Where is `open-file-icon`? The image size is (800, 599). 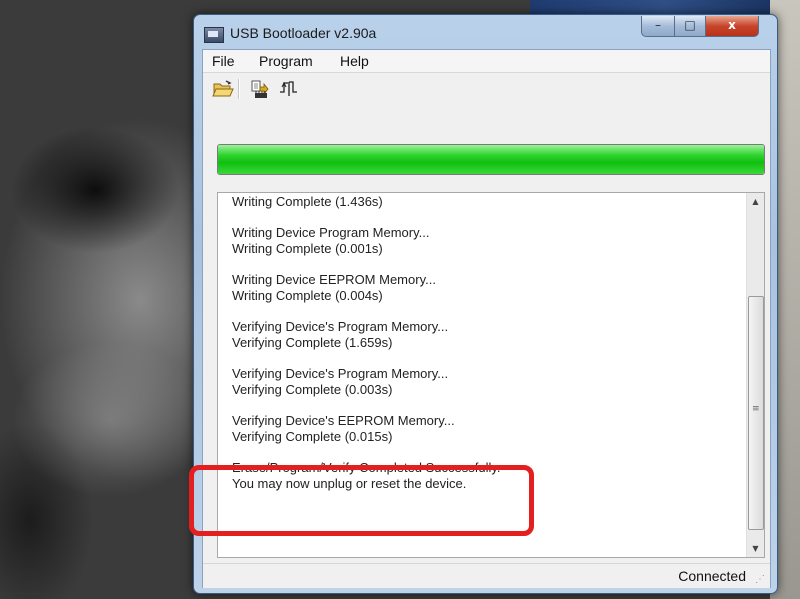 open-file-icon is located at coordinates (223, 89).